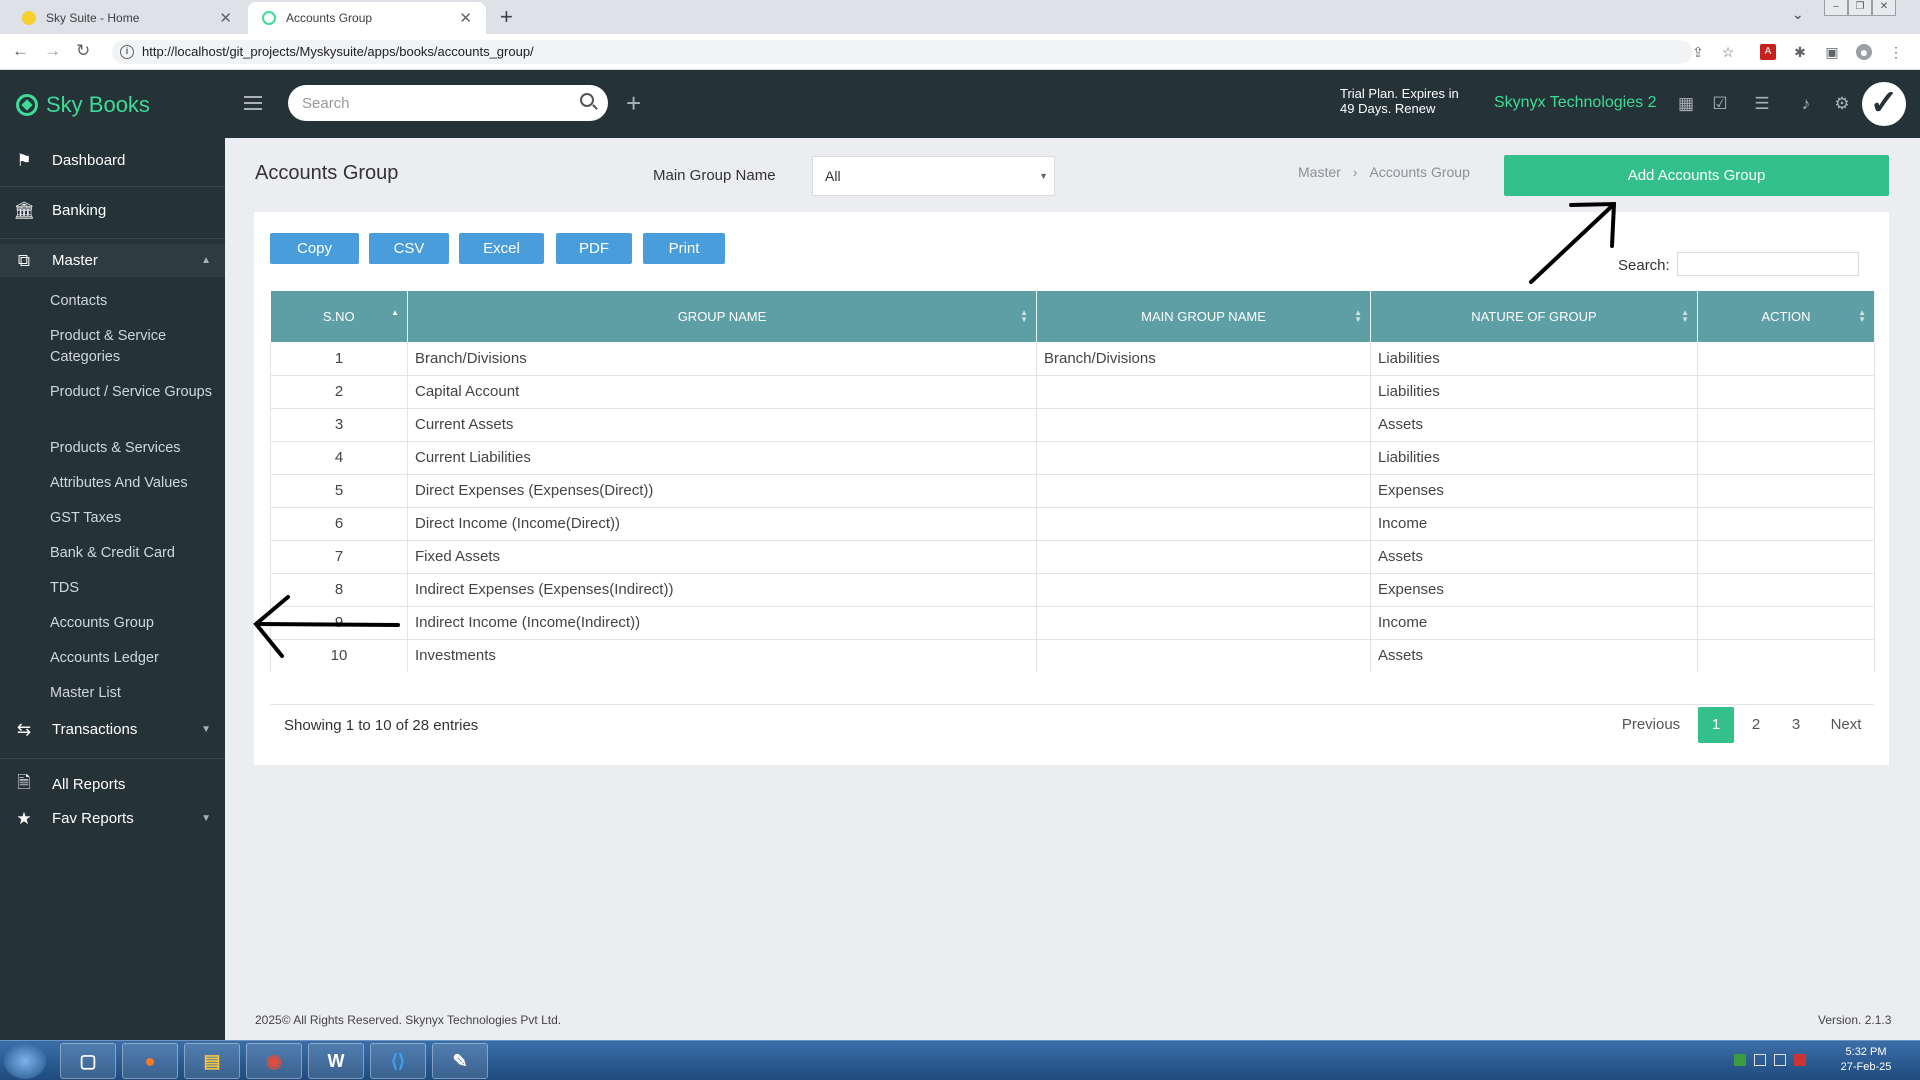  Describe the element at coordinates (933, 176) in the screenshot. I see `main-group-select: All ▼` at that location.